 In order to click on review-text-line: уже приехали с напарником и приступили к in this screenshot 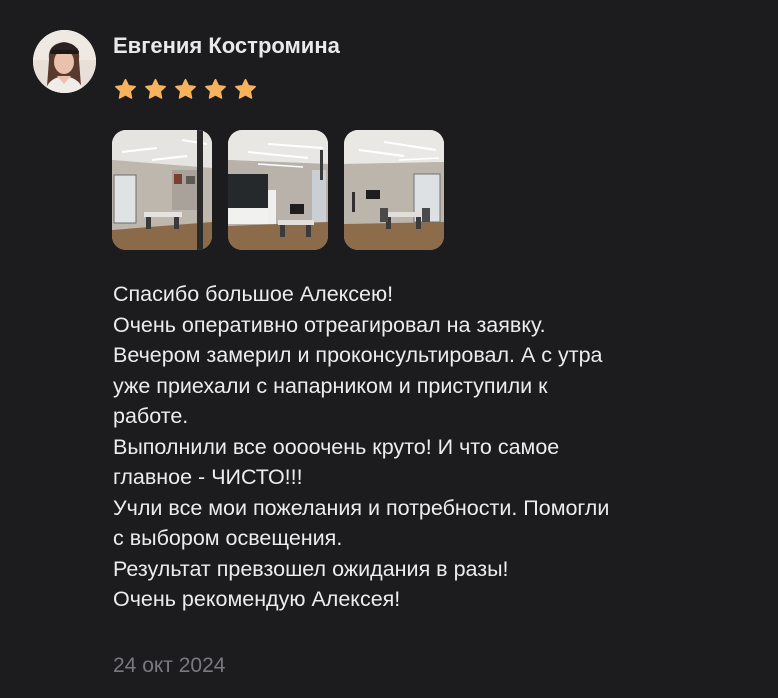, I will do `click(330, 385)`.